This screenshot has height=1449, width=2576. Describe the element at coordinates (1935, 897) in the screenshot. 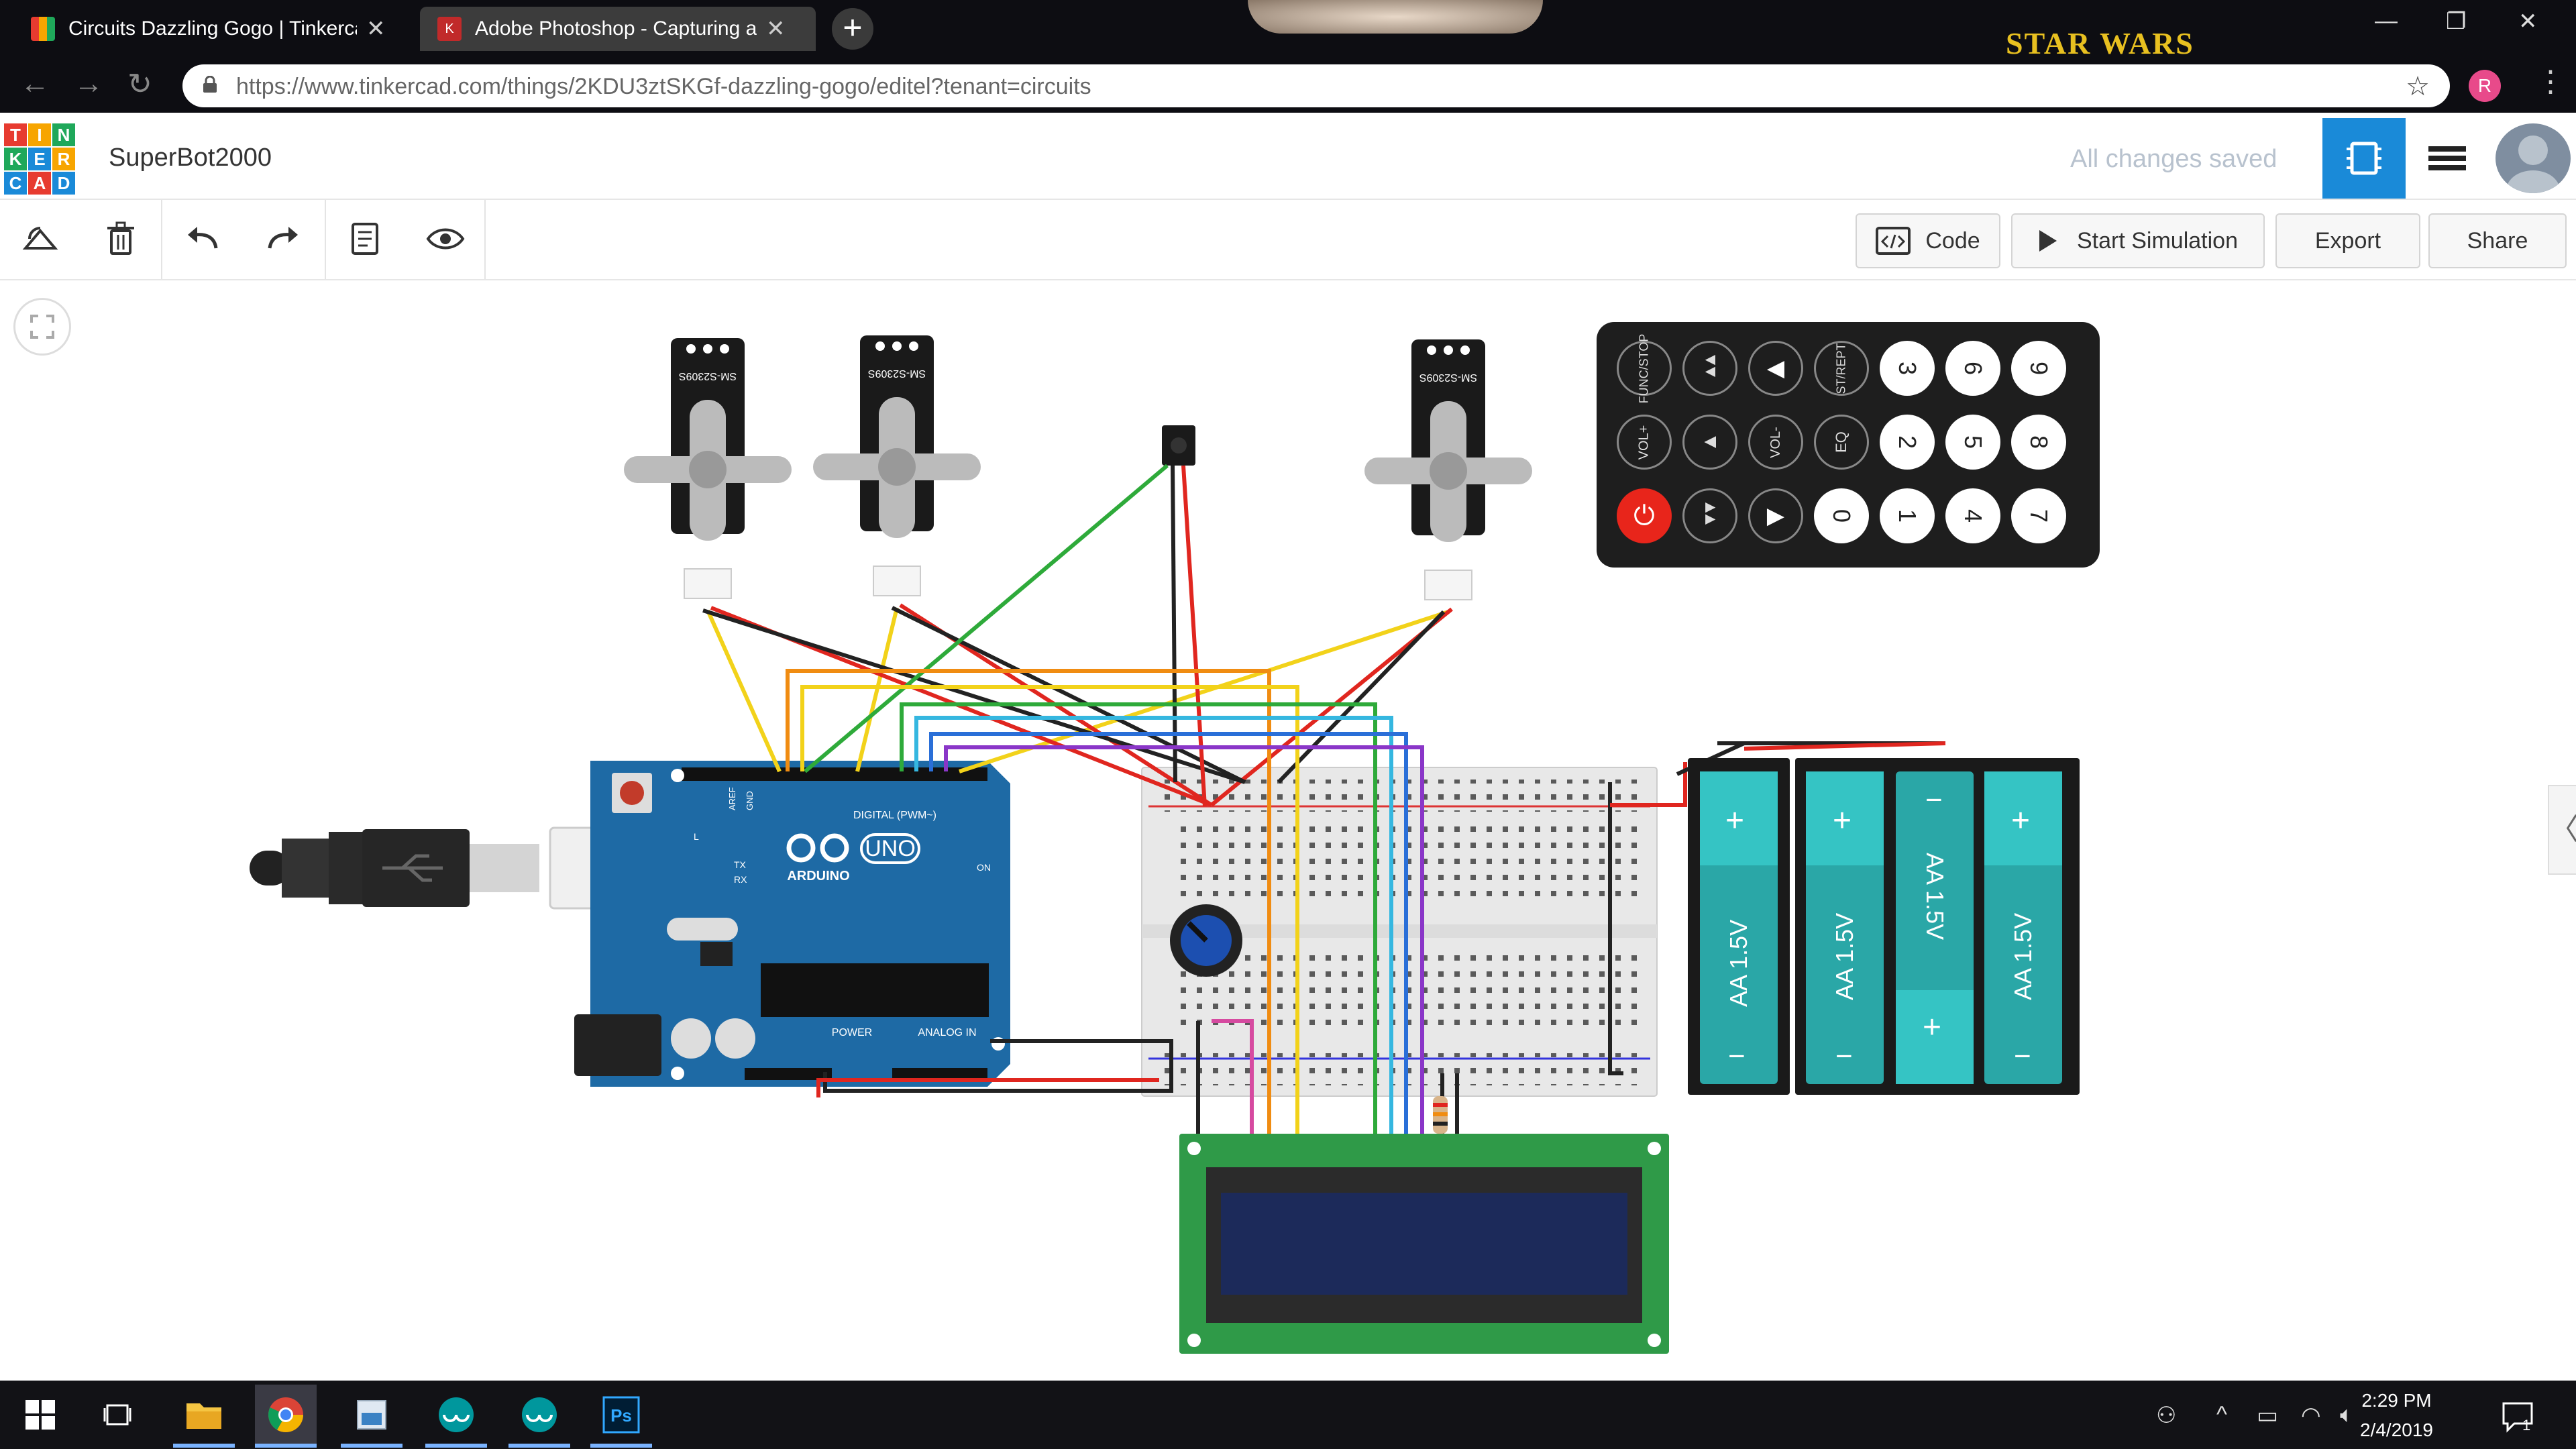

I see `battery-3-label: AA 1.5V` at that location.